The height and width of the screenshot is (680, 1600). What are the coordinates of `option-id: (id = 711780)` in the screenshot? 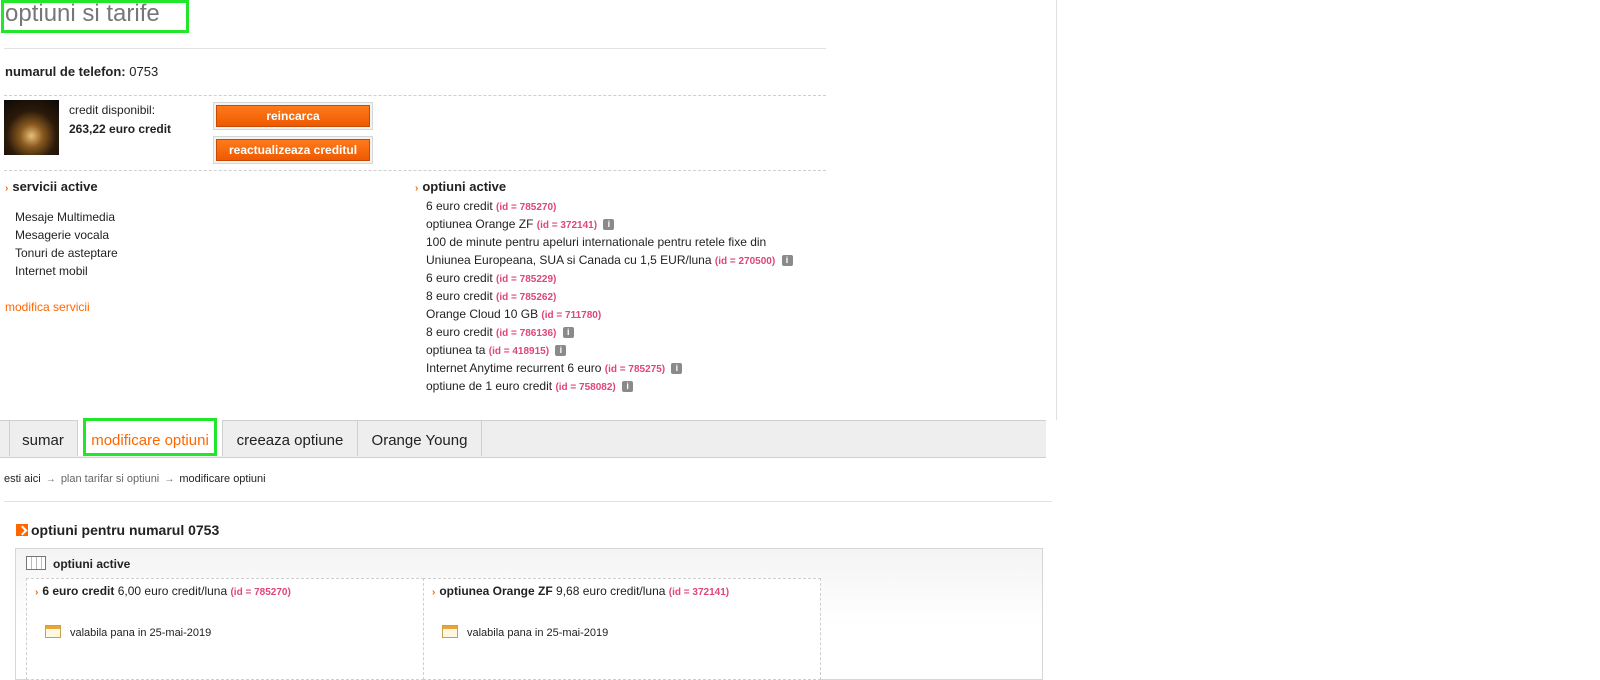 It's located at (571, 315).